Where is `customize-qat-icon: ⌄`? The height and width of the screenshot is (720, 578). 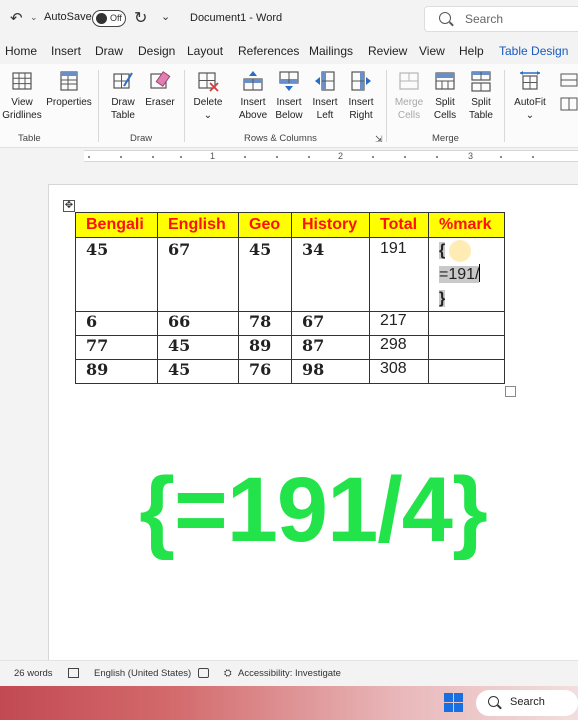 customize-qat-icon: ⌄ is located at coordinates (165, 16).